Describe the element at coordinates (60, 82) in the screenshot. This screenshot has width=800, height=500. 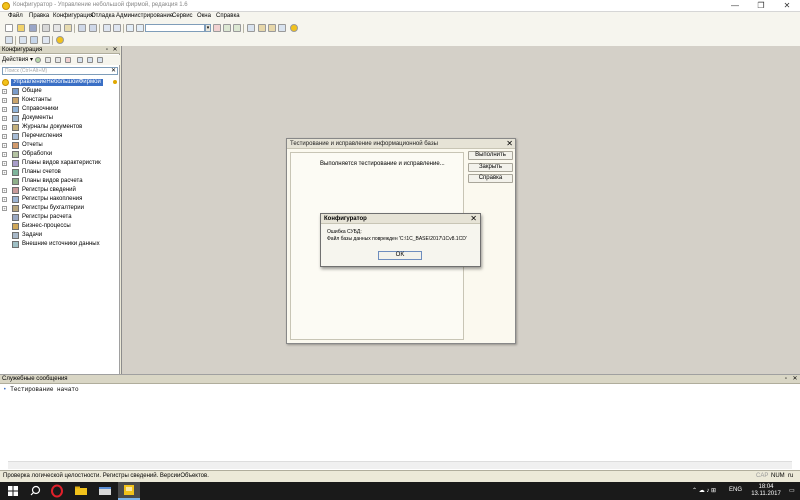
I see `tree-root-item: УправлениеНебольшойФирмой` at that location.